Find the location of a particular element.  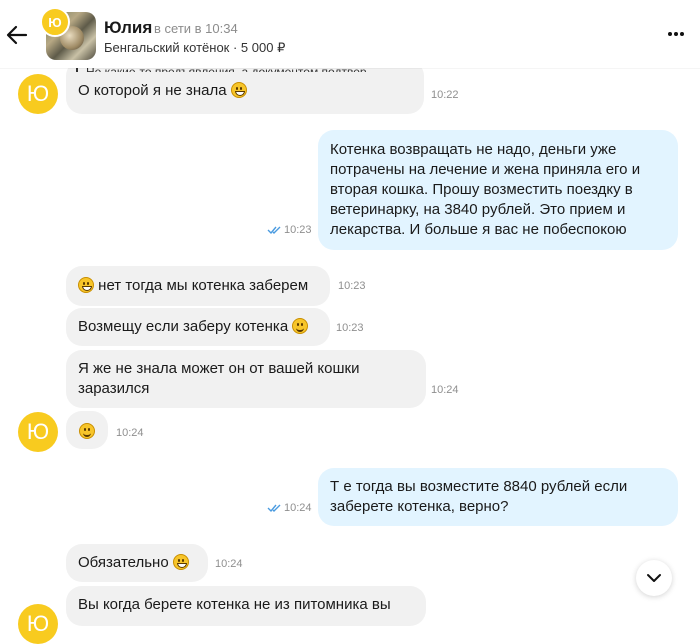

message-text-content: Возмещу если заберу котенка is located at coordinates (183, 326).